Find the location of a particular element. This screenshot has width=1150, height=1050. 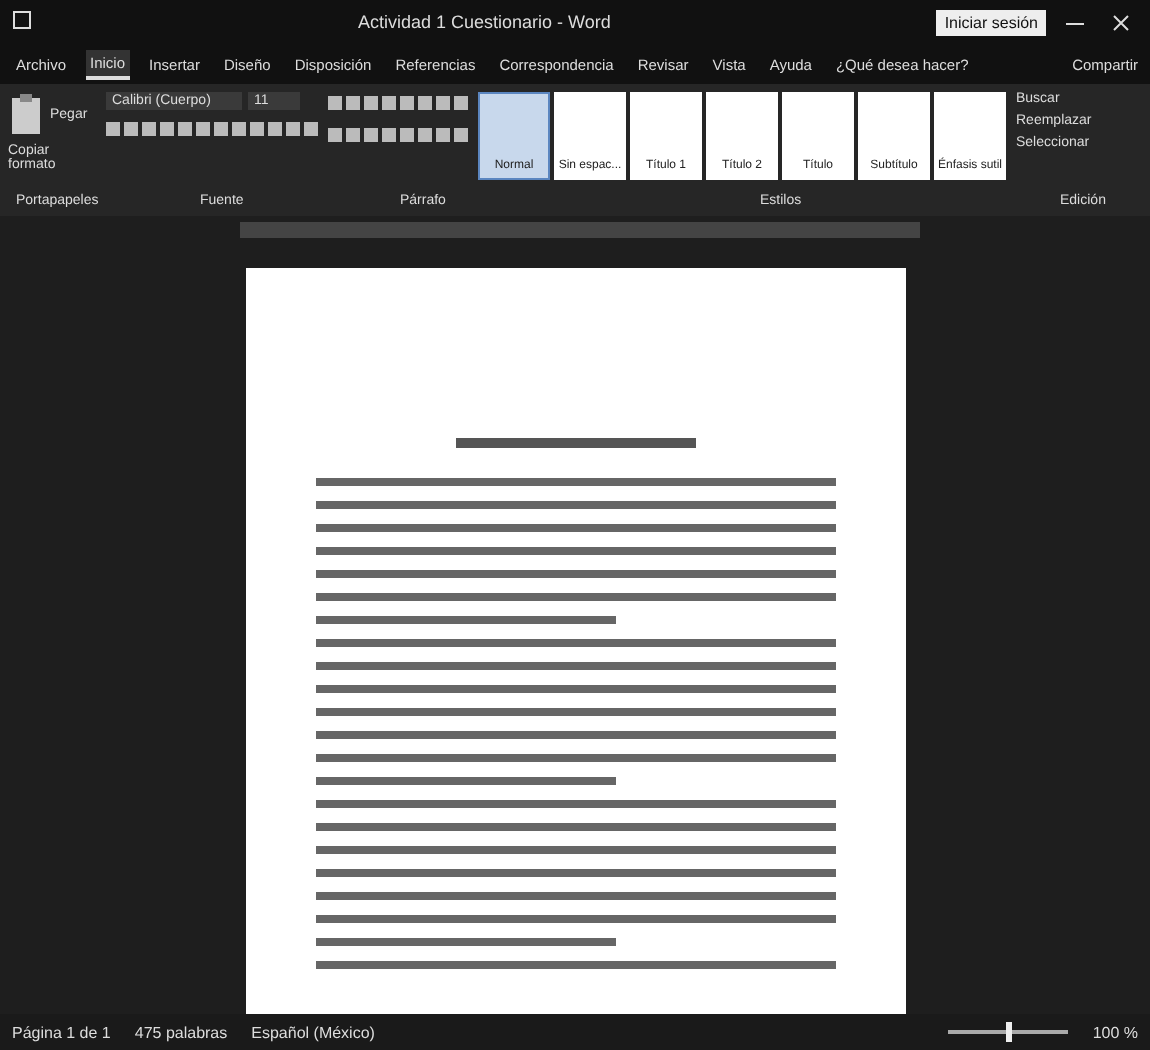

window-title: Actividad 1 Cuestionario - Word is located at coordinates (484, 22).